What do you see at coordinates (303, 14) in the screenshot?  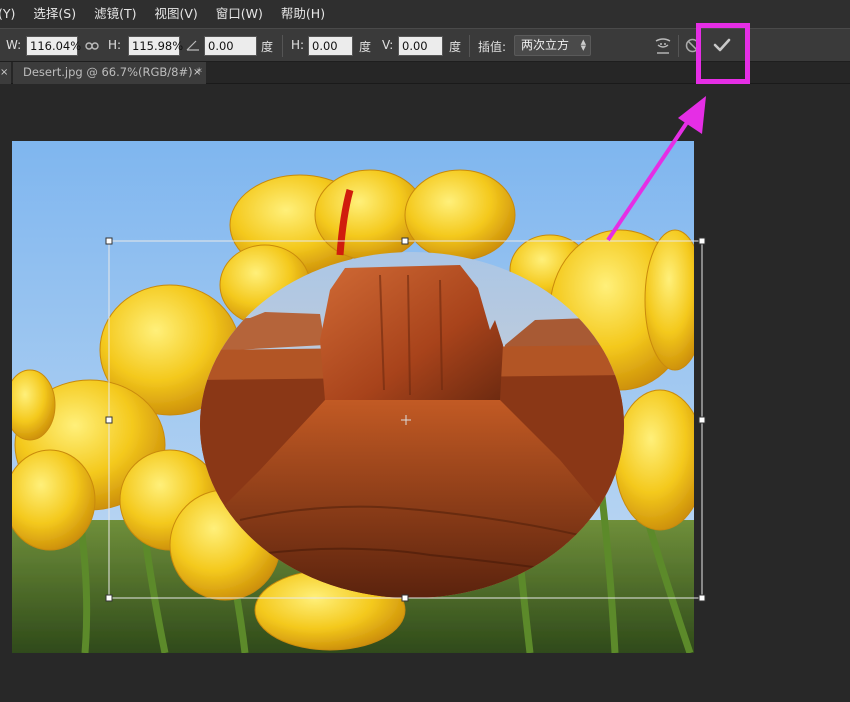 I see `menu-help: 帮助(H)` at bounding box center [303, 14].